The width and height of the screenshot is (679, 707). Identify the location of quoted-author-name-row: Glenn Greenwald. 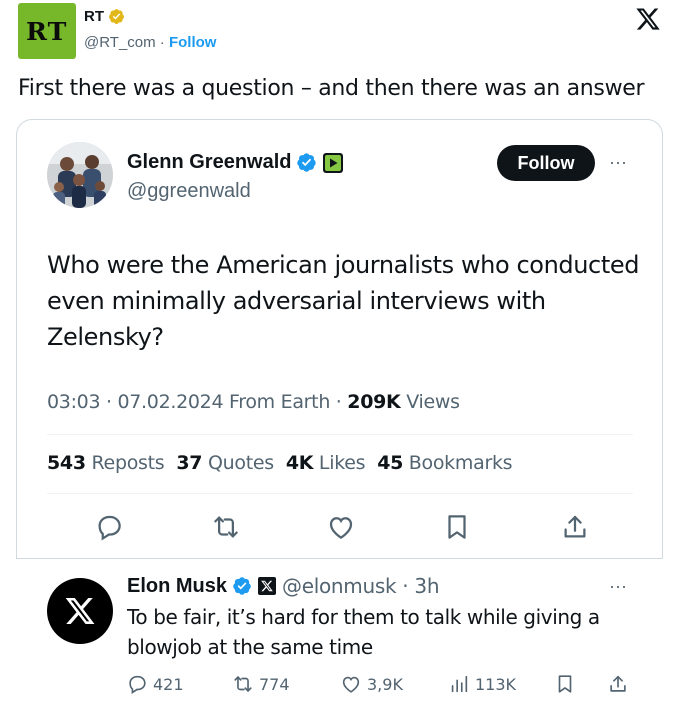
(235, 162).